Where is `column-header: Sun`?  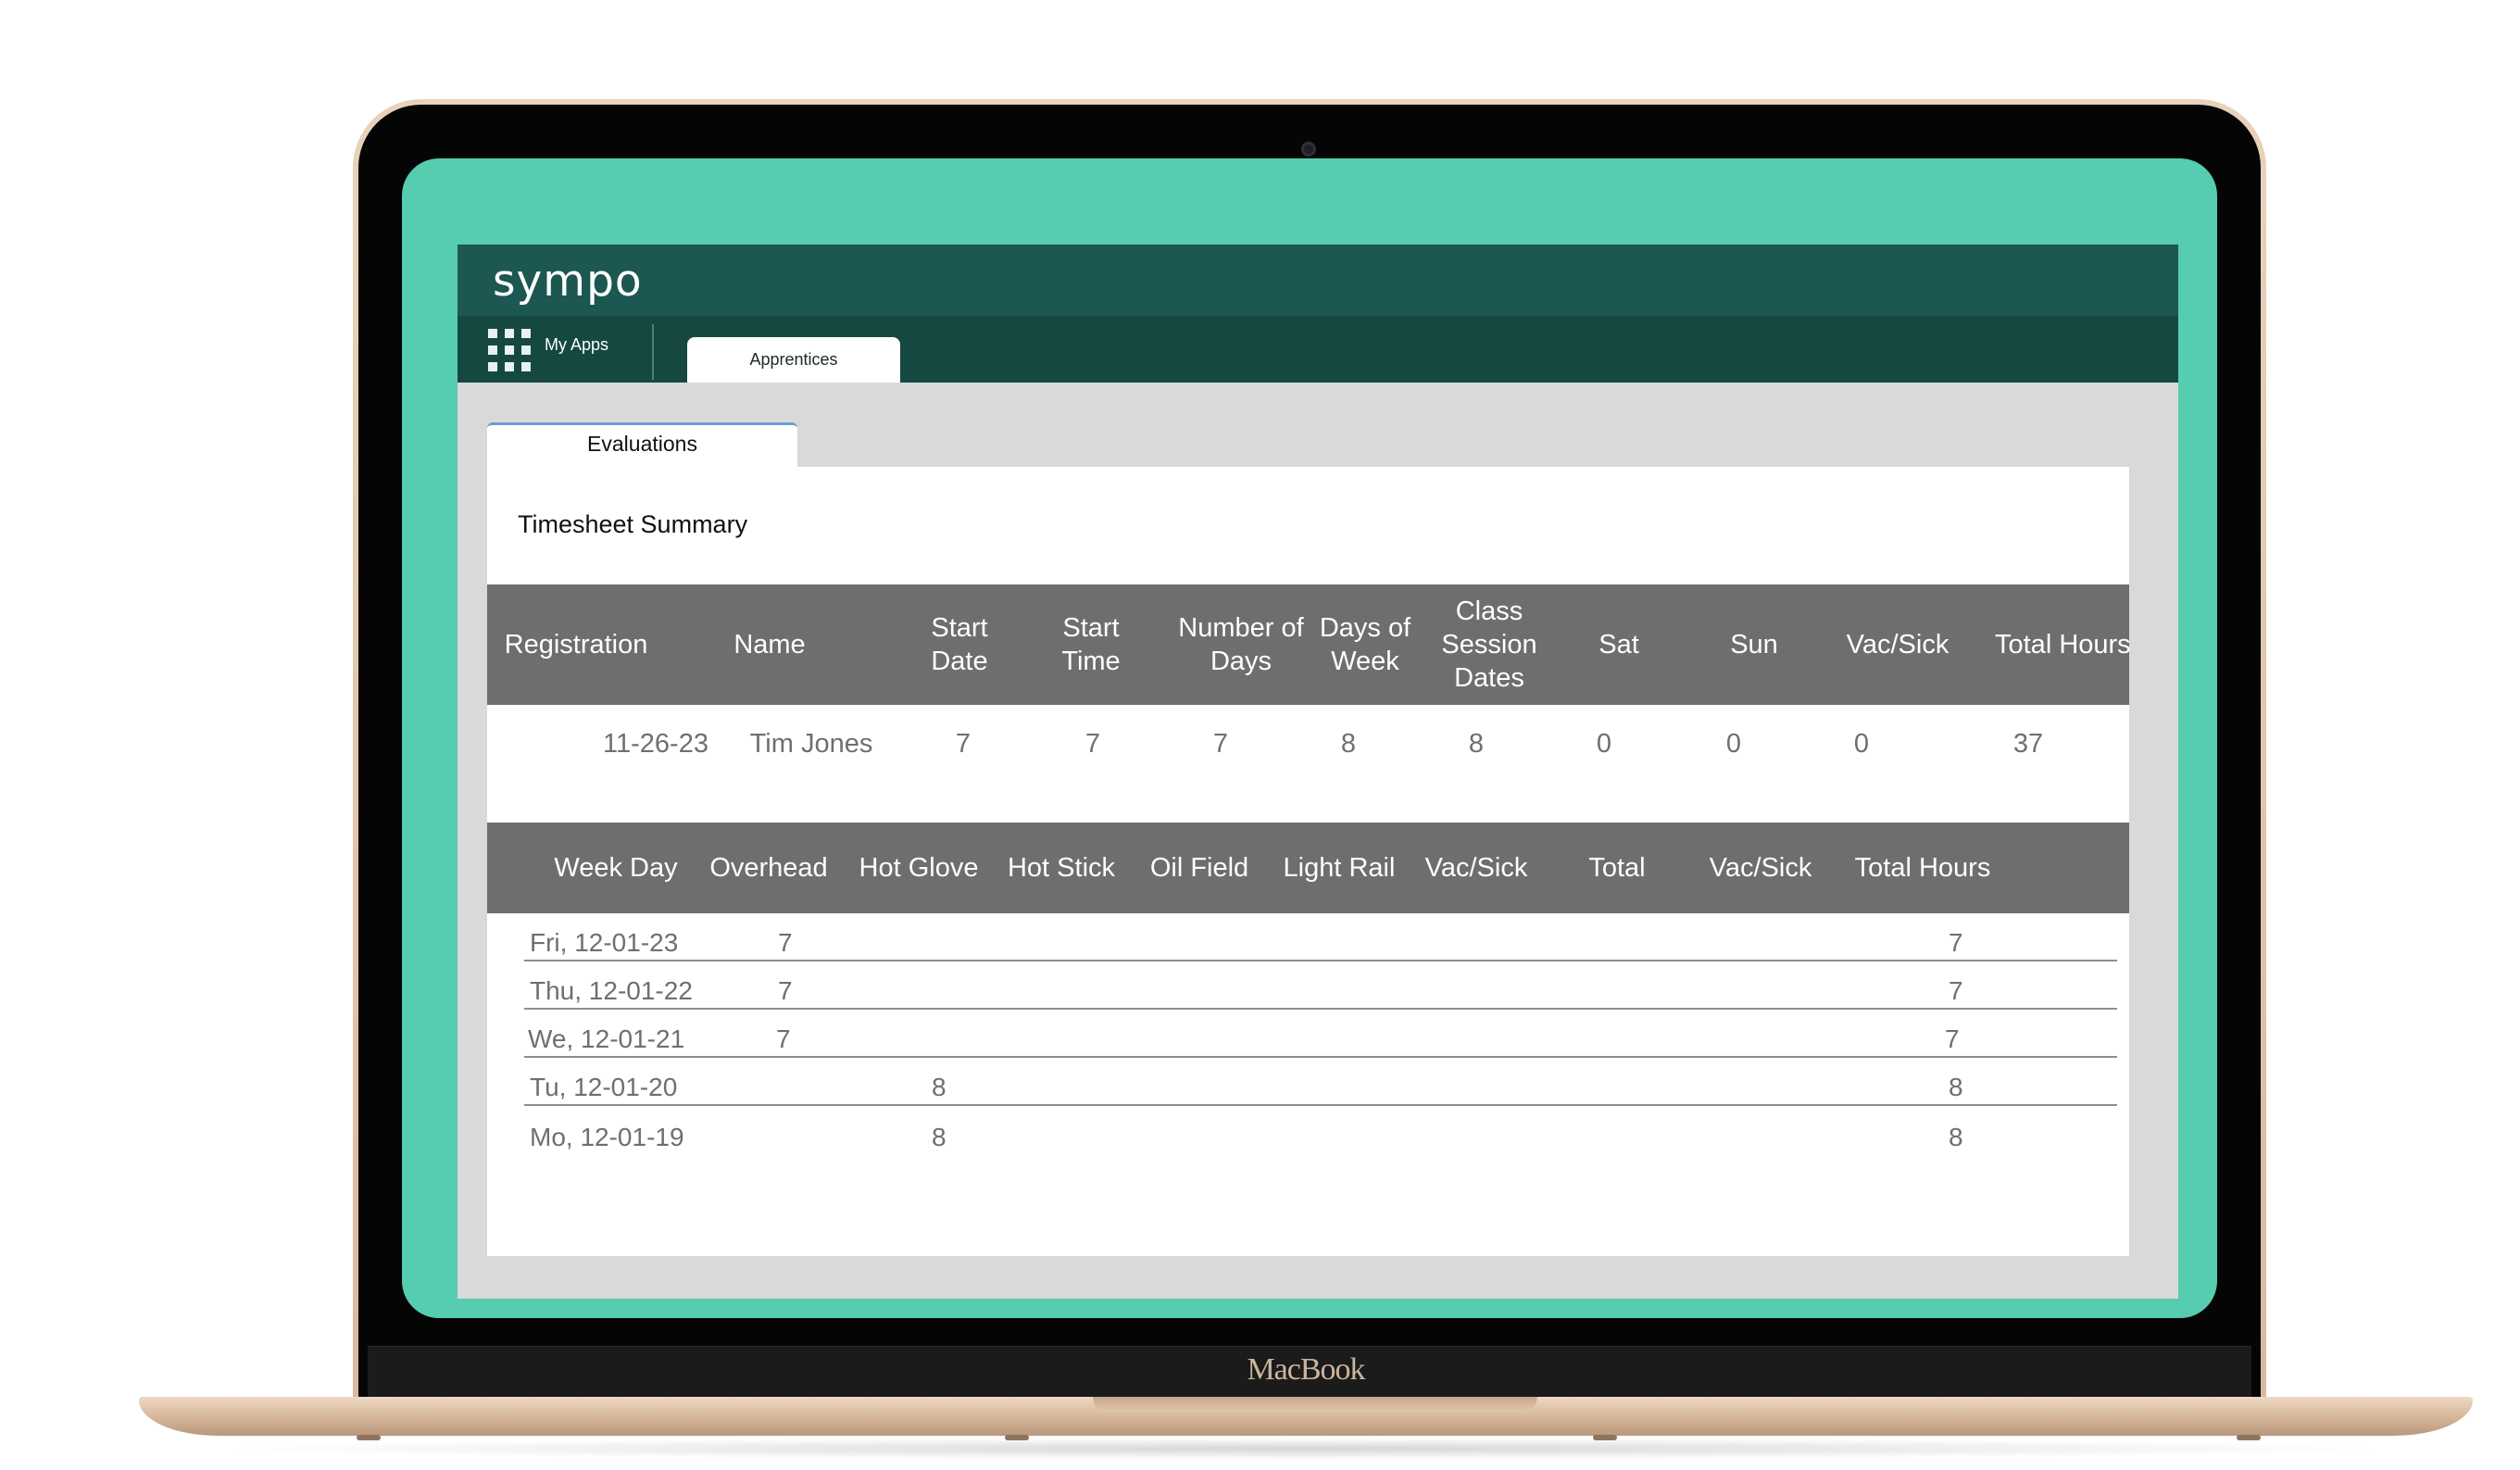
column-header: Sun is located at coordinates (1754, 645).